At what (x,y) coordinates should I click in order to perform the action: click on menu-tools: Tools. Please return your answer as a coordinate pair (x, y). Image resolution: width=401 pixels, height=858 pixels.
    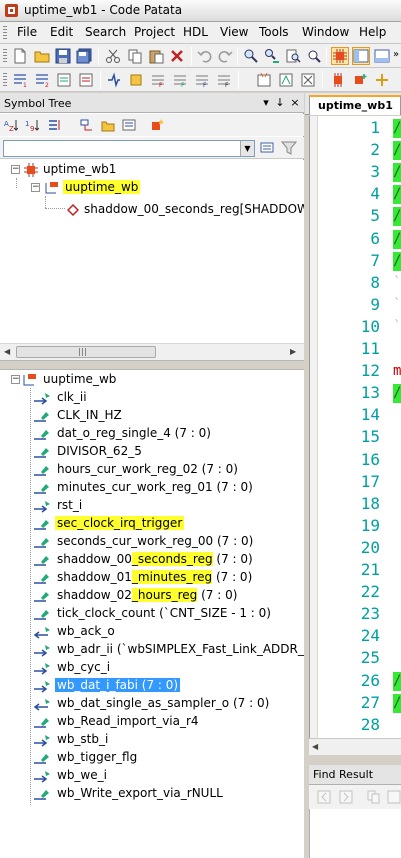
    Looking at the image, I should click on (274, 32).